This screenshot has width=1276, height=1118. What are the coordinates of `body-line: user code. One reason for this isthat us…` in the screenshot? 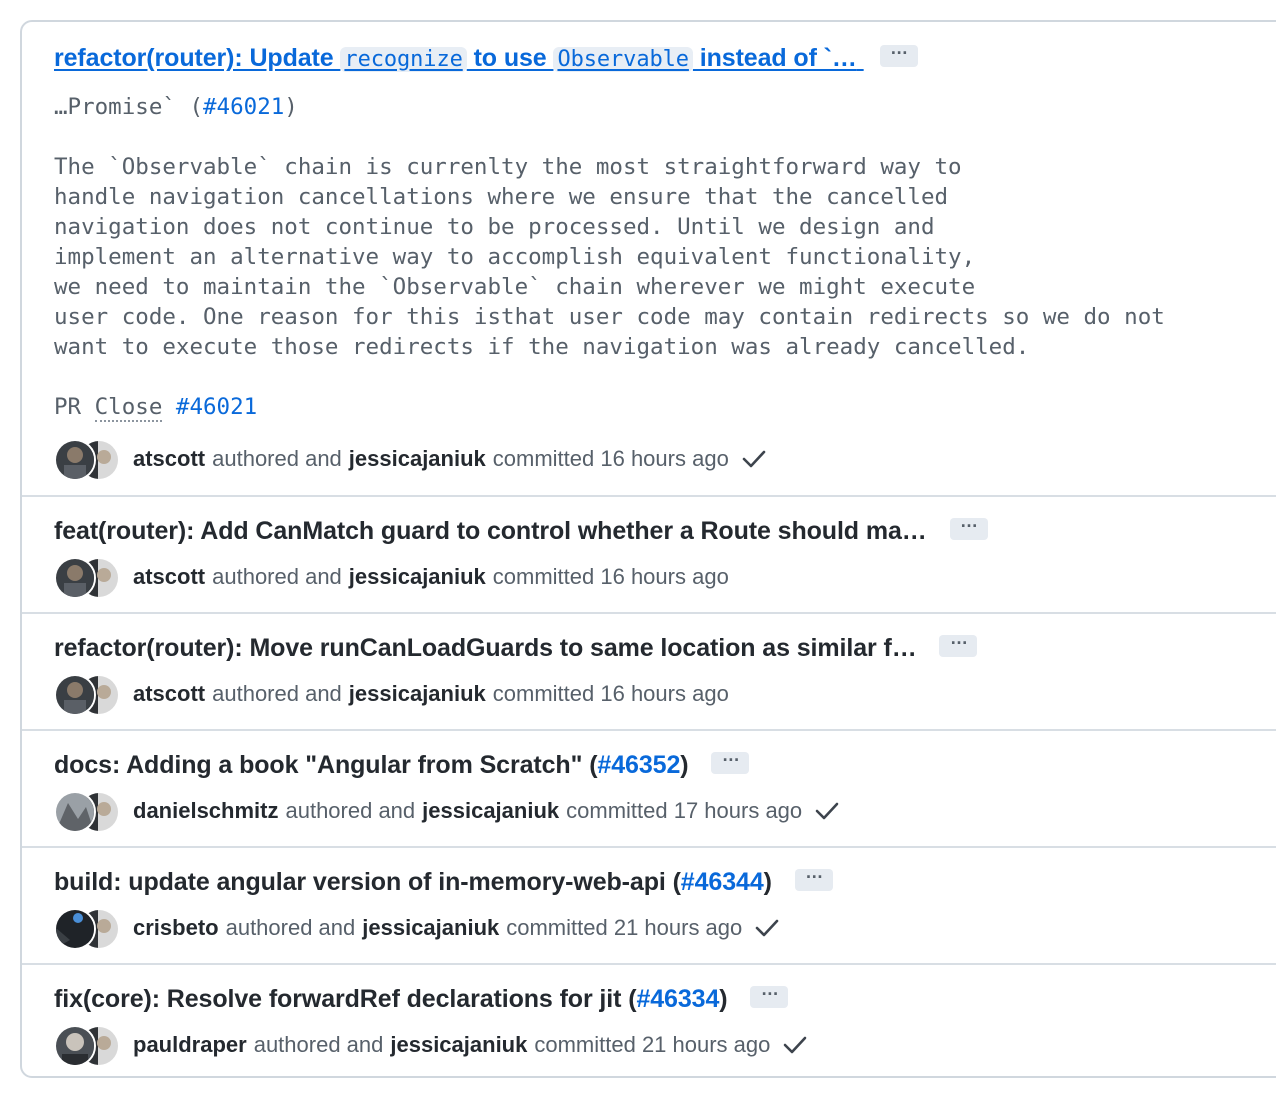 It's located at (609, 317).